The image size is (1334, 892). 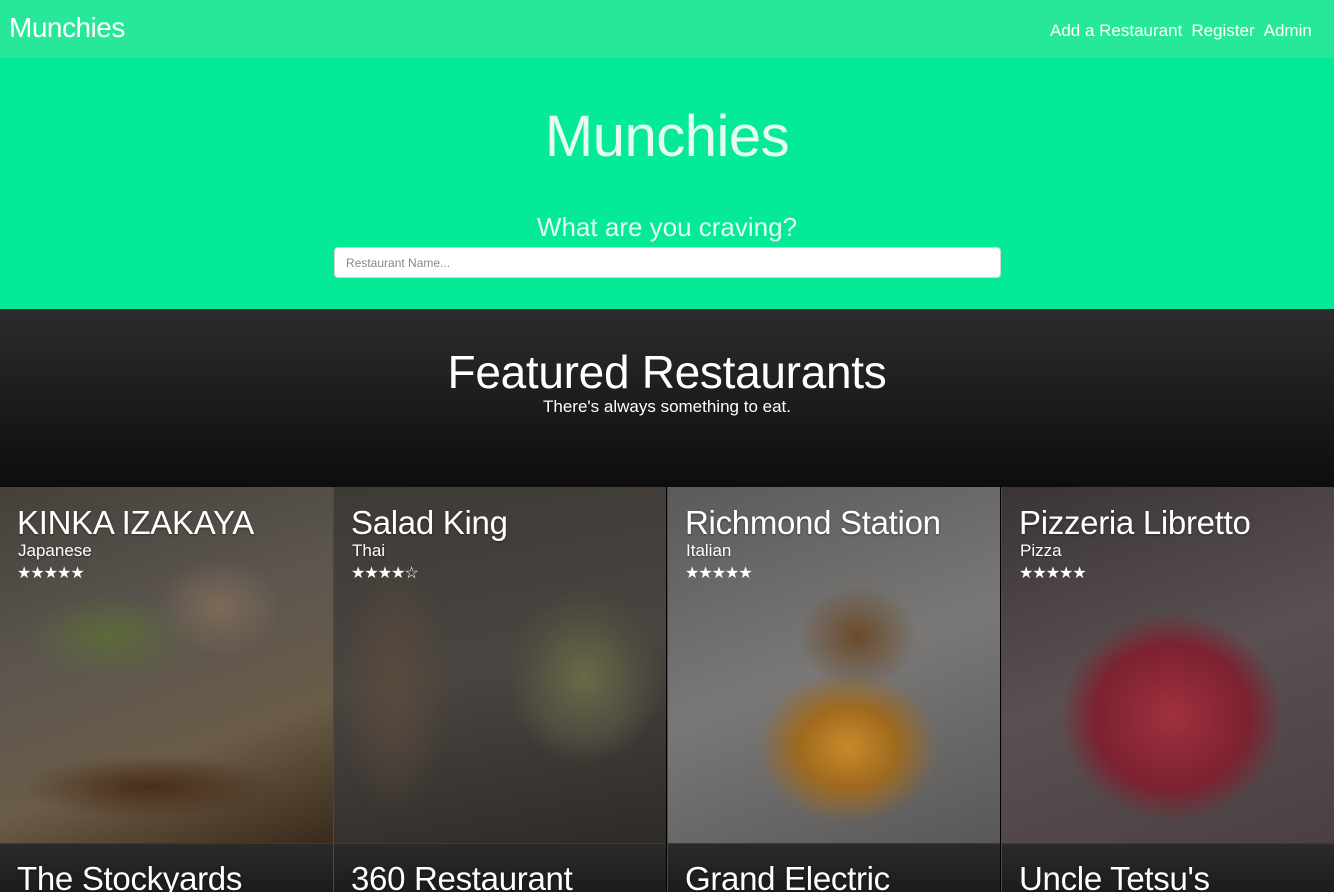 I want to click on brand-logo-link: Munchies, so click(x=67, y=28).